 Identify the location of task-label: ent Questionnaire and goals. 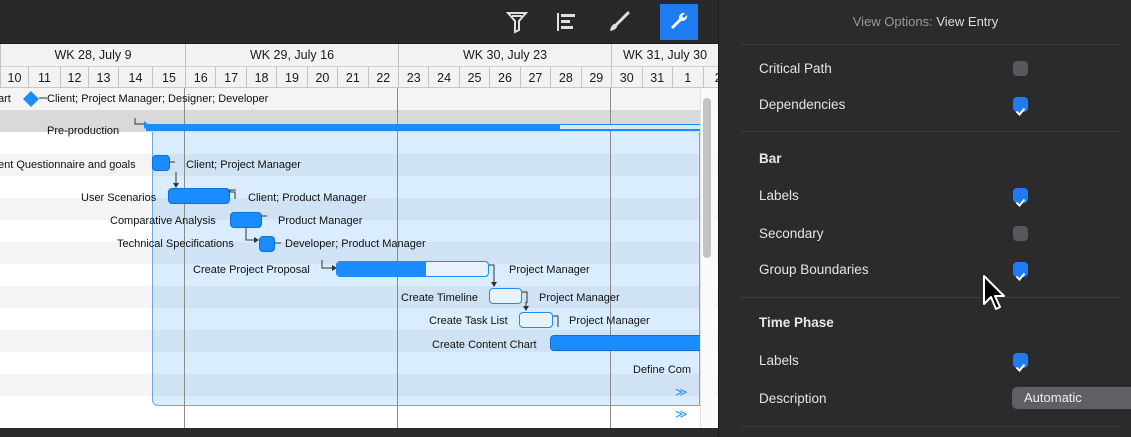
(68, 165).